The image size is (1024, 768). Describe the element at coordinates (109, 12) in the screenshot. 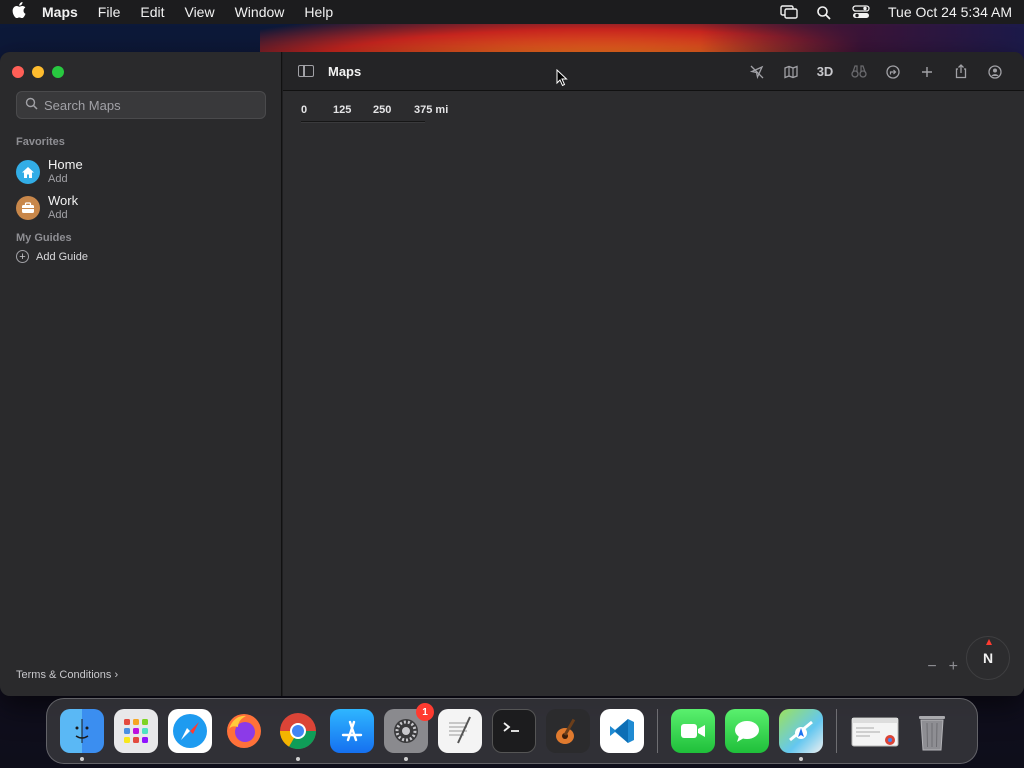

I see `menu-file: File` at that location.